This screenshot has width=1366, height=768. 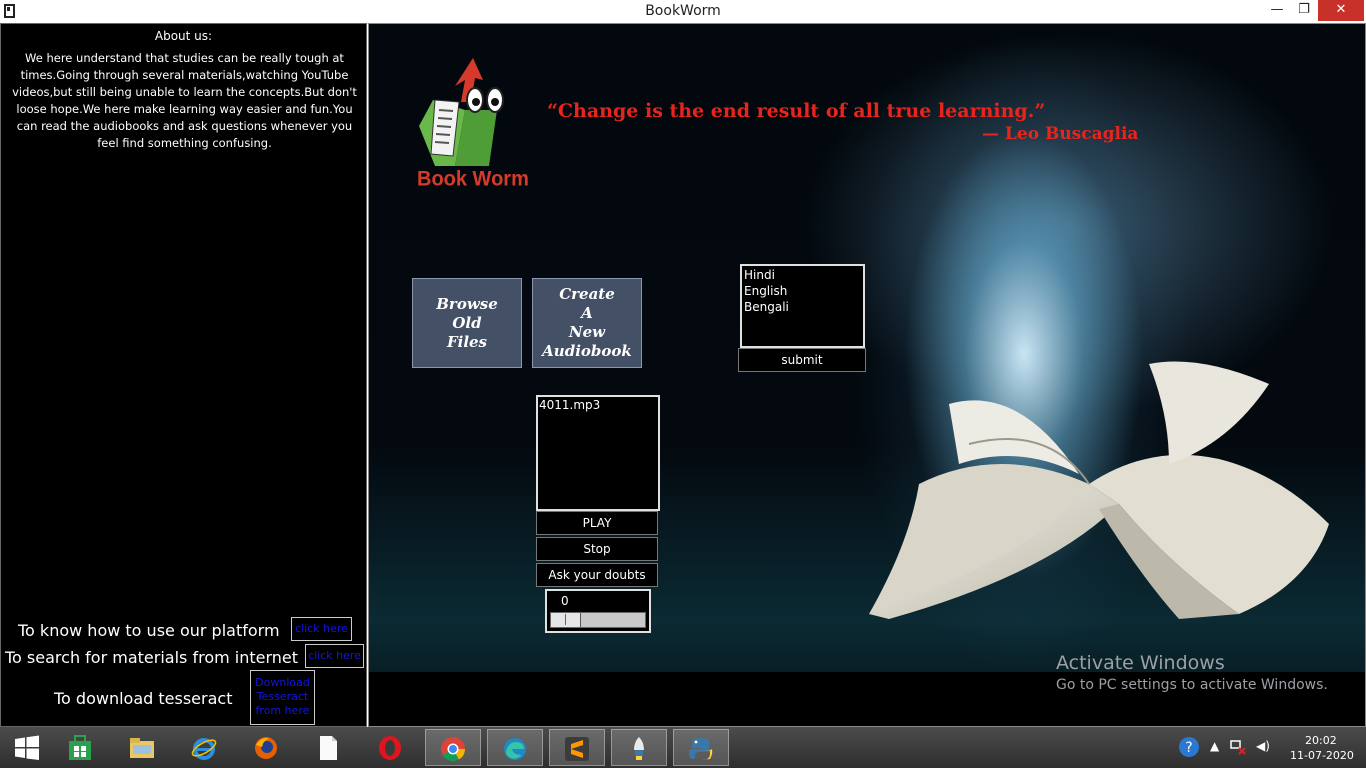 I want to click on taskbar-file-explorer, so click(x=143, y=747).